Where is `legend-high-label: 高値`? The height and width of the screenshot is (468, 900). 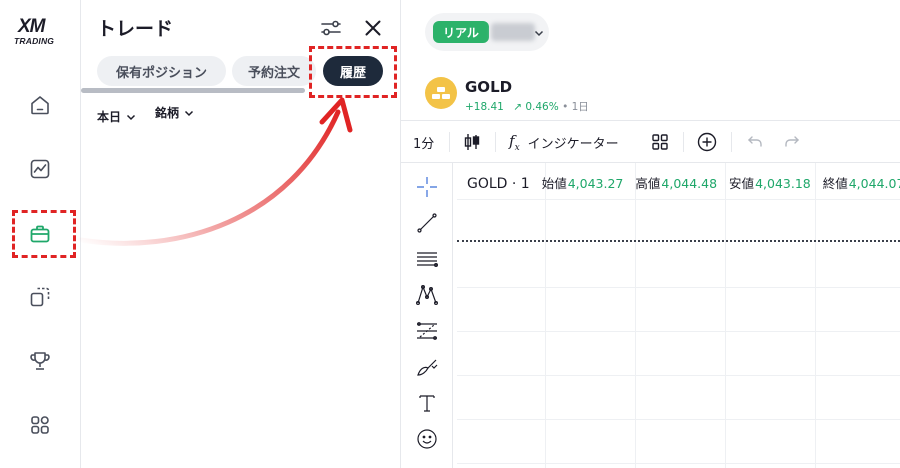
legend-high-label: 高値 is located at coordinates (648, 183).